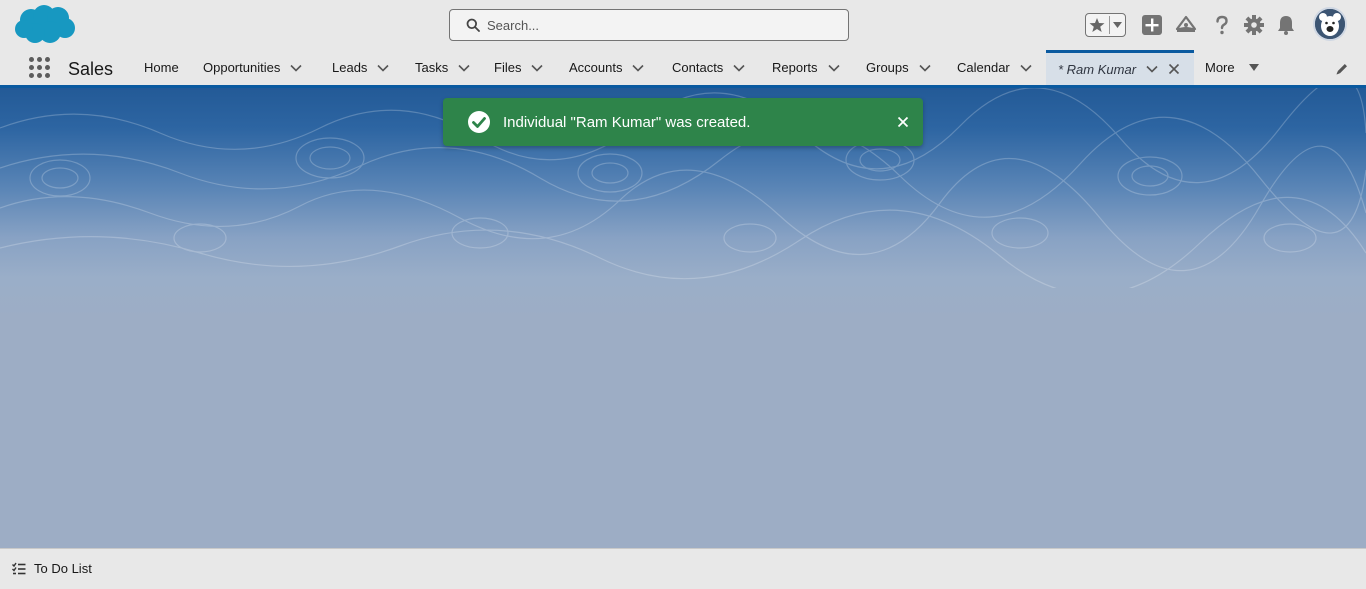  What do you see at coordinates (903, 122) in the screenshot?
I see `close-icon` at bounding box center [903, 122].